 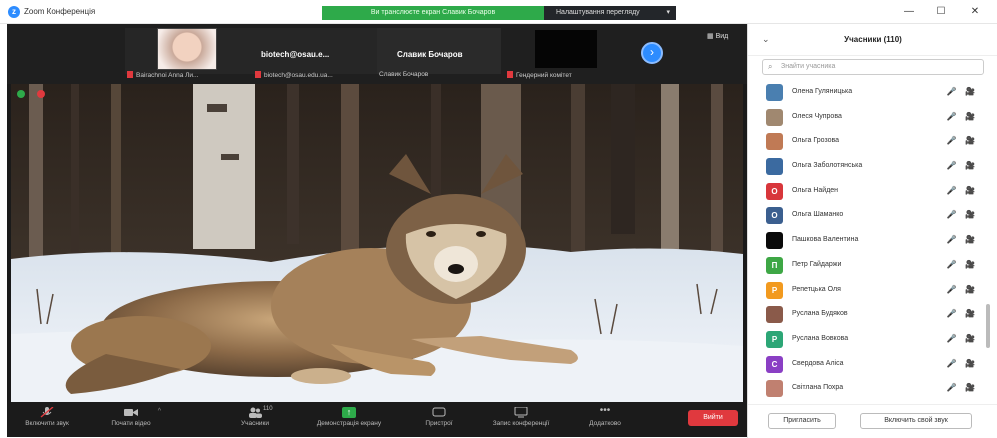 I want to click on window-title: Zoom Конференція, so click(x=60, y=11).